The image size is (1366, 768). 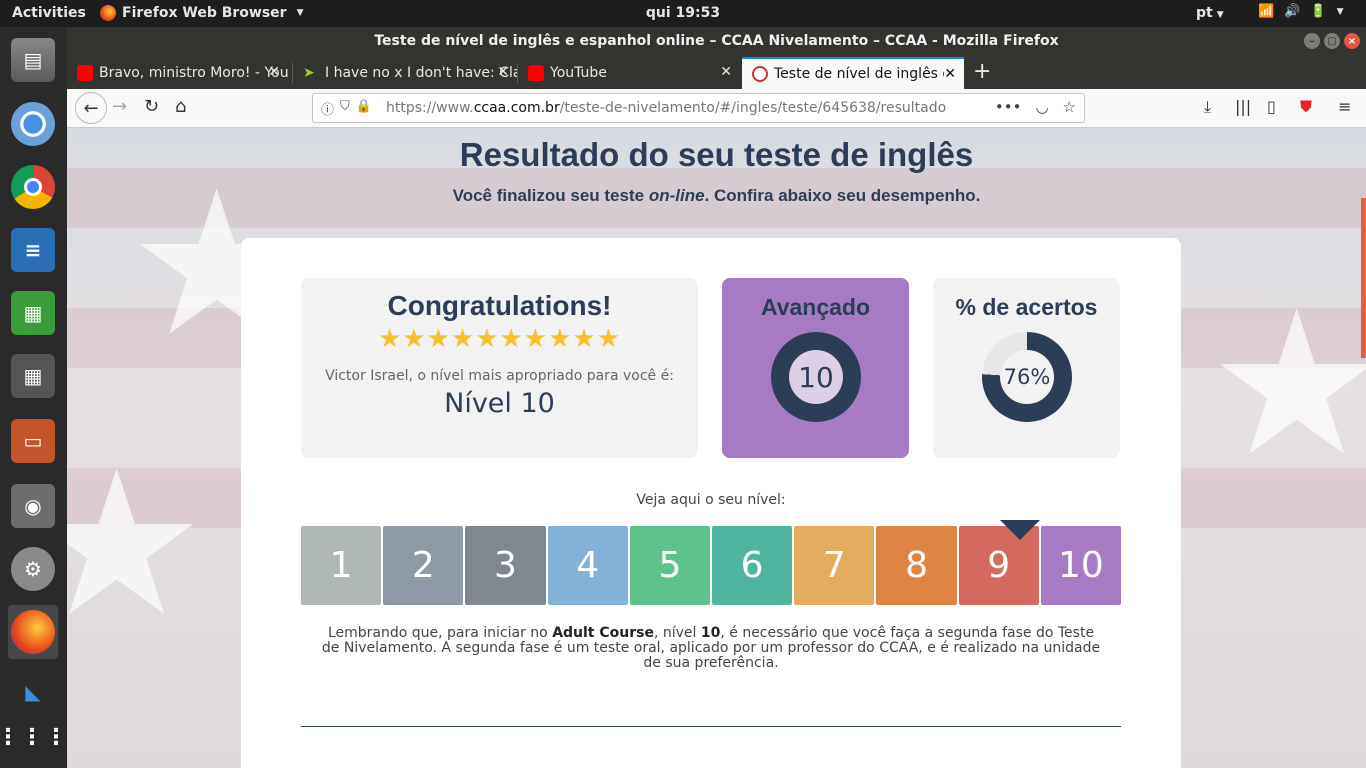 What do you see at coordinates (842, 195) in the screenshot?
I see `subtitle-text: . Confira abaixo seu desempenho.` at bounding box center [842, 195].